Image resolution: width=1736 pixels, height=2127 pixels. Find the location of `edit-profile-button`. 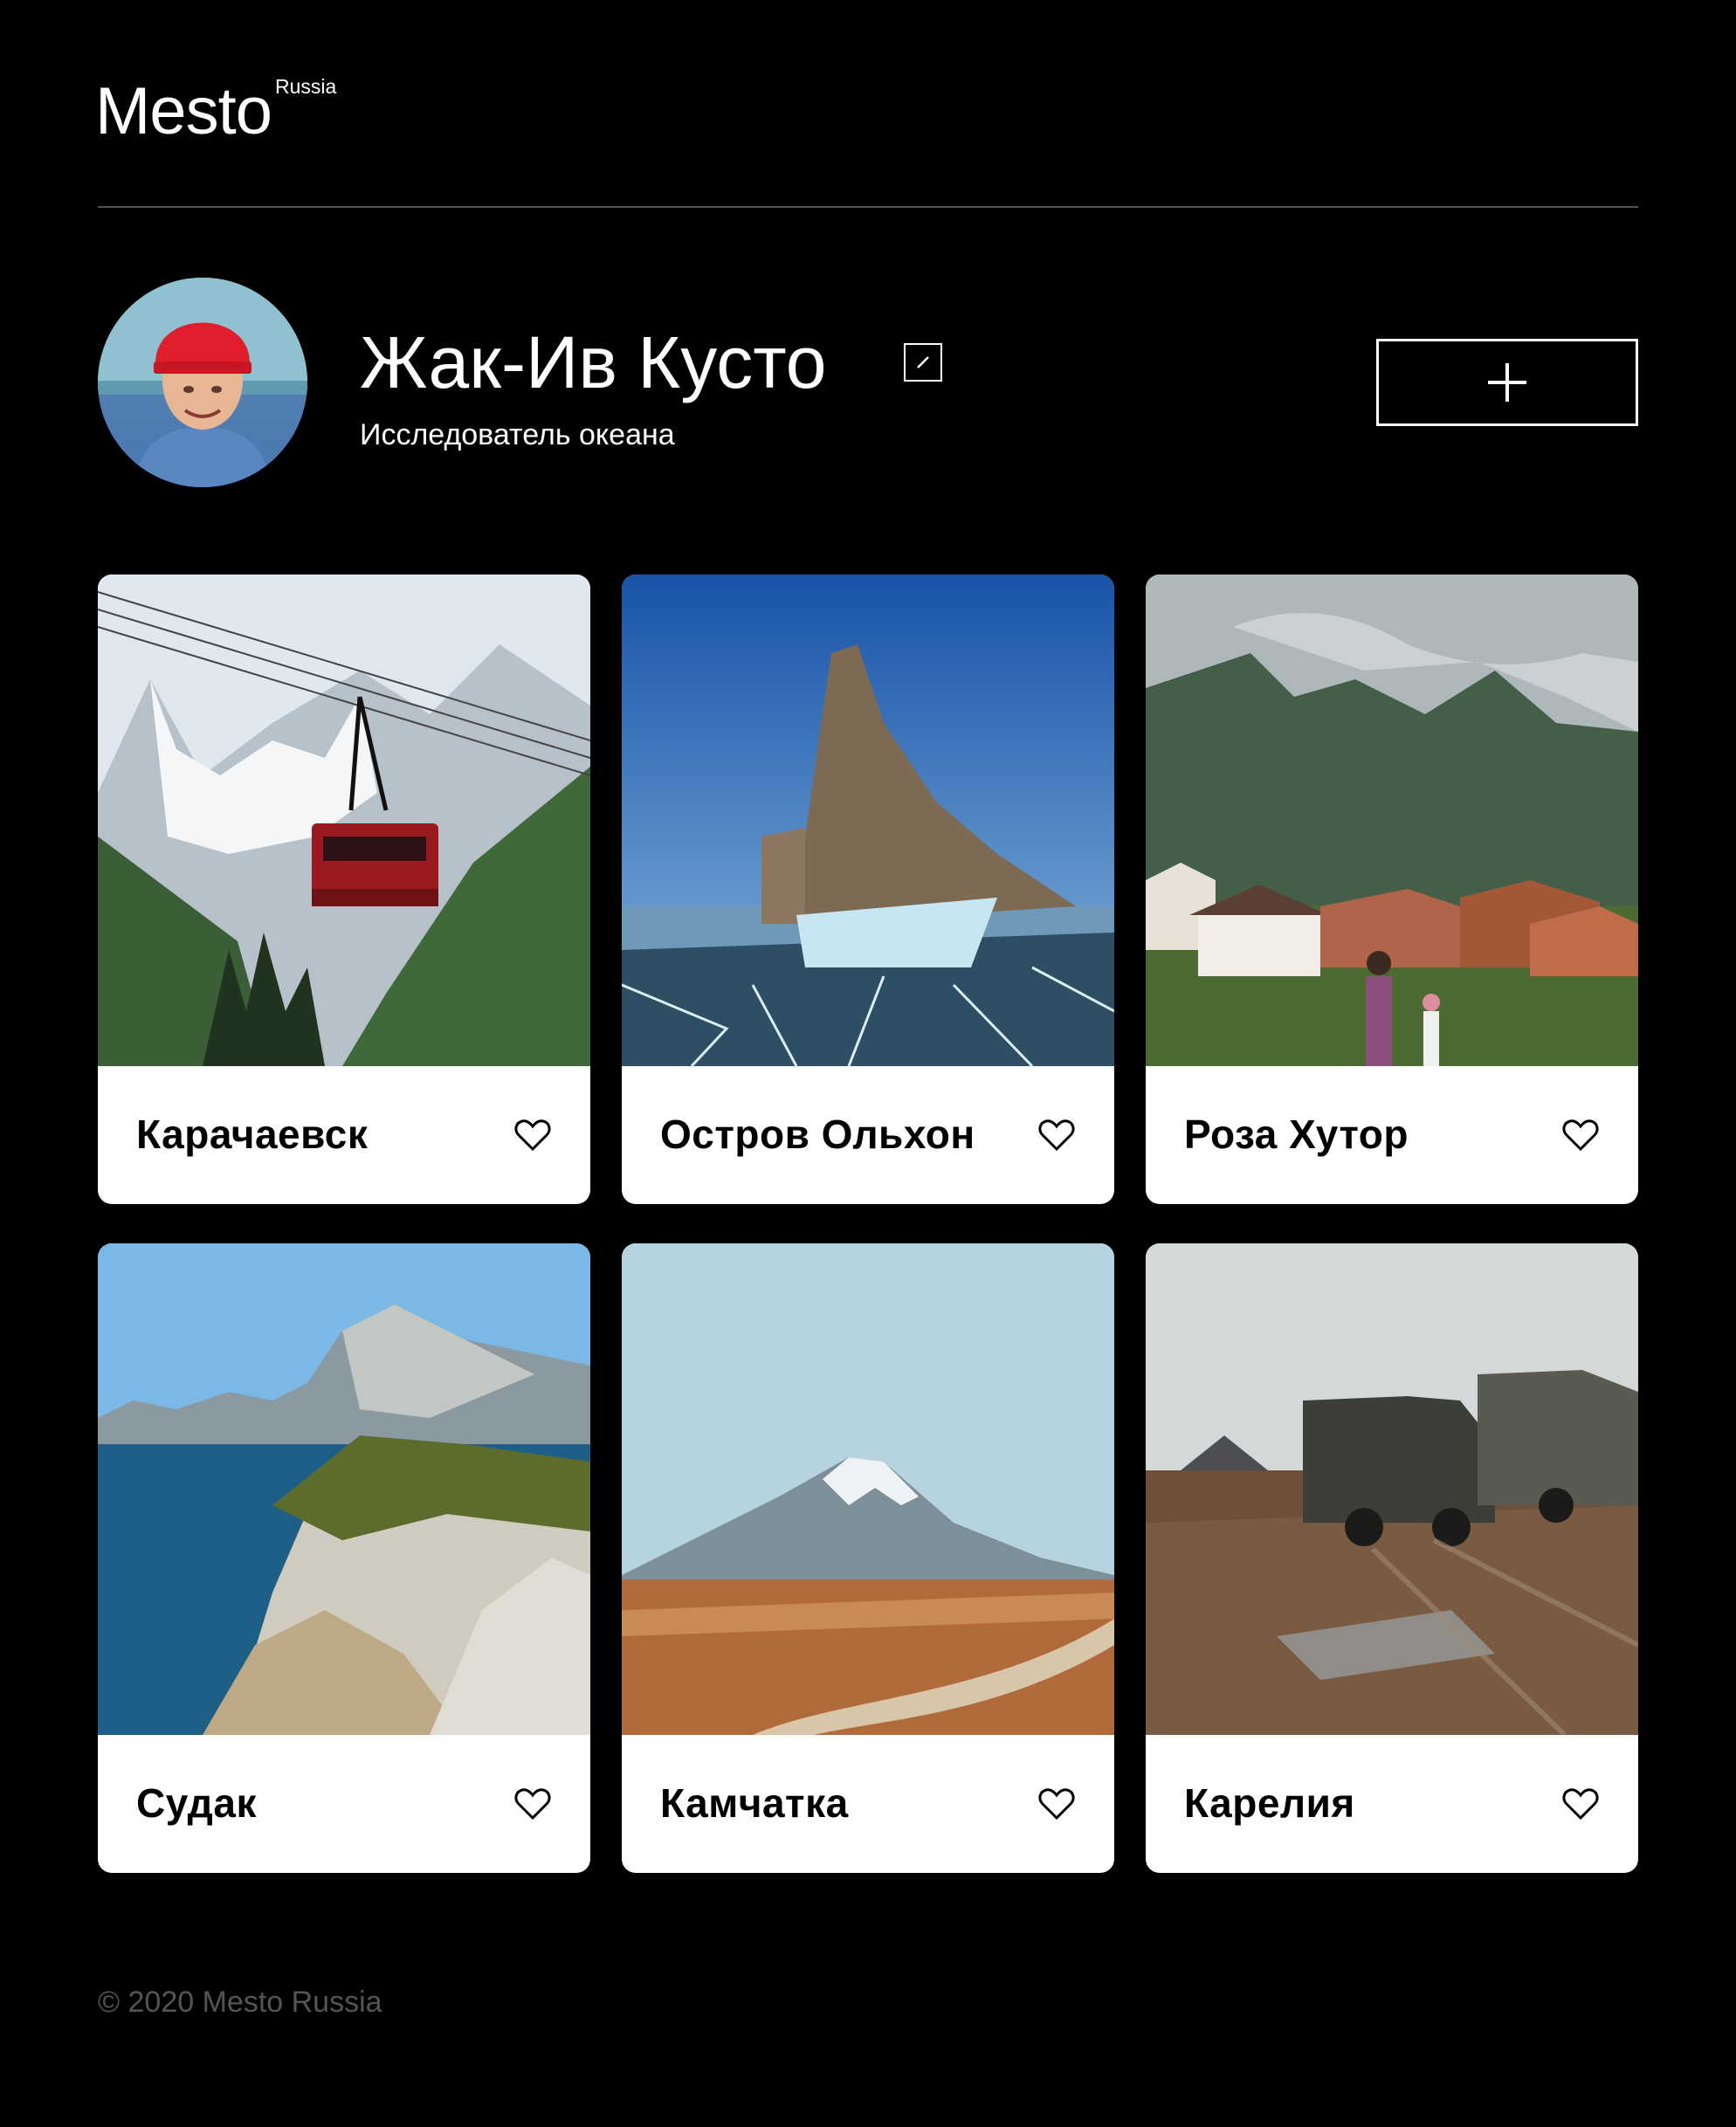

edit-profile-button is located at coordinates (923, 362).